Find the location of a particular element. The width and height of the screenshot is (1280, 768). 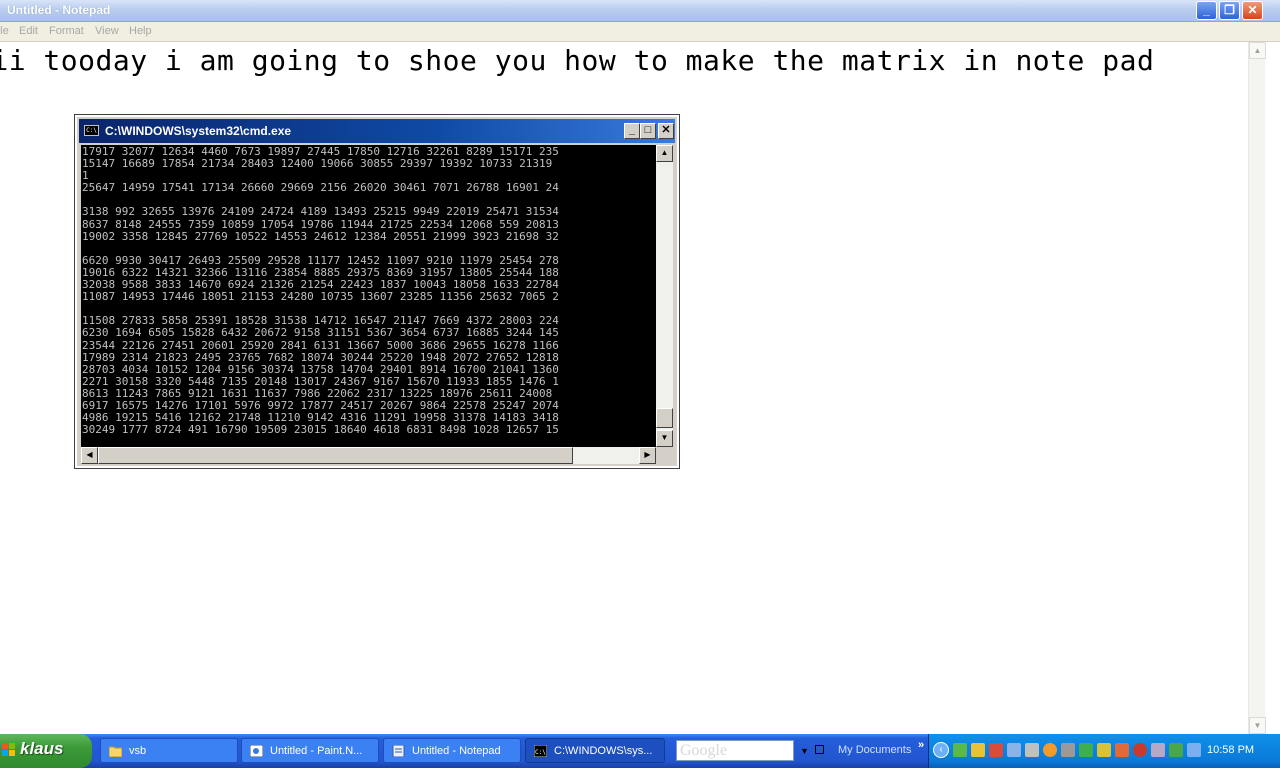

start-label: klaus is located at coordinates (42, 748).